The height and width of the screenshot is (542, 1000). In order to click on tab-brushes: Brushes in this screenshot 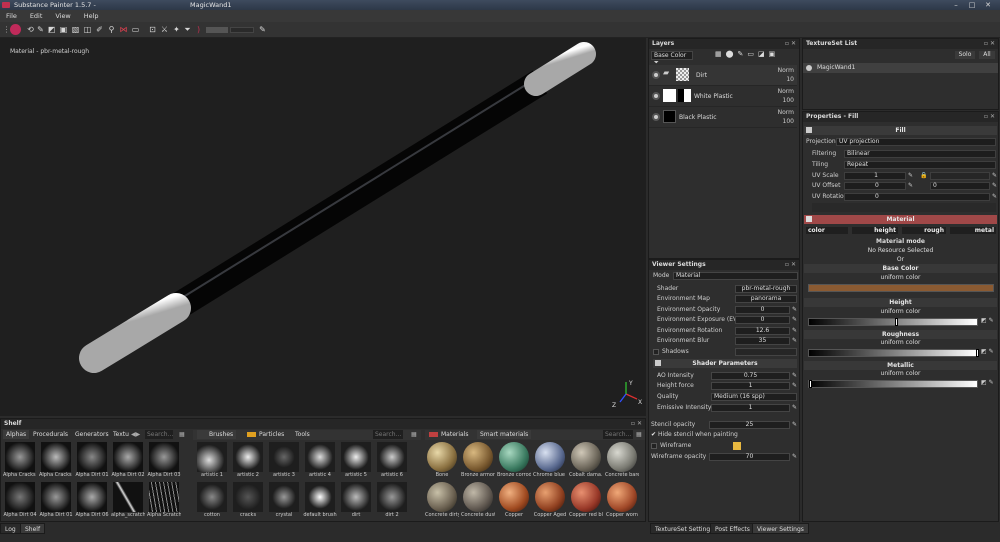, I will do `click(217, 434)`.